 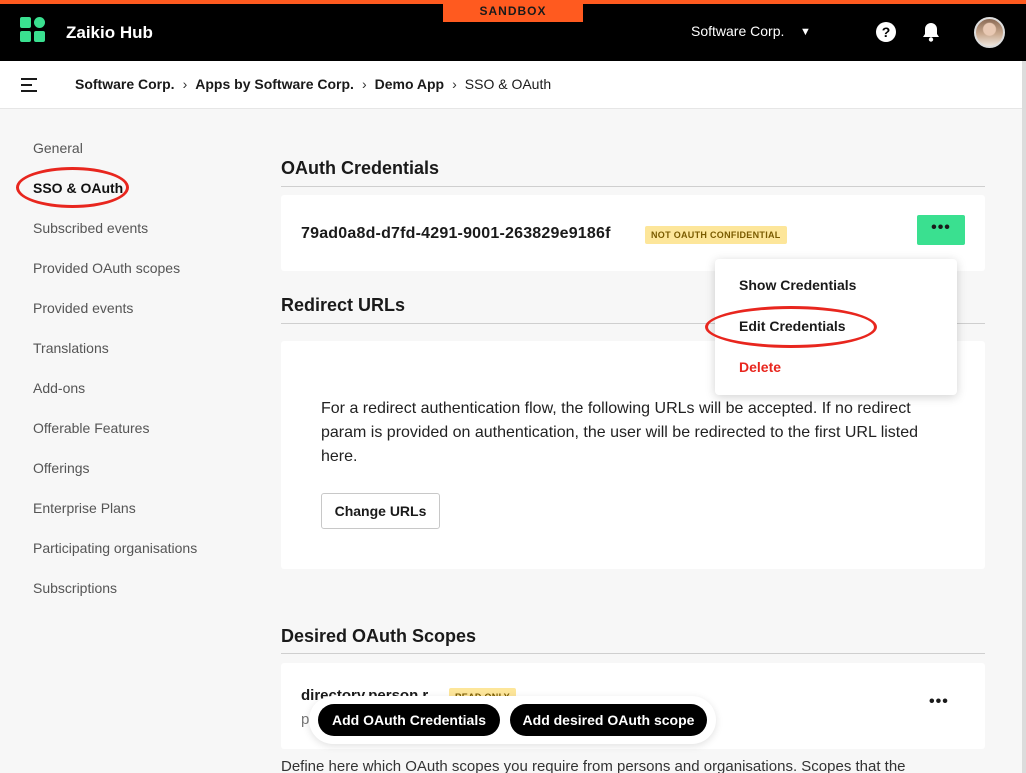 I want to click on organization-selector: Software Corp., so click(x=737, y=31).